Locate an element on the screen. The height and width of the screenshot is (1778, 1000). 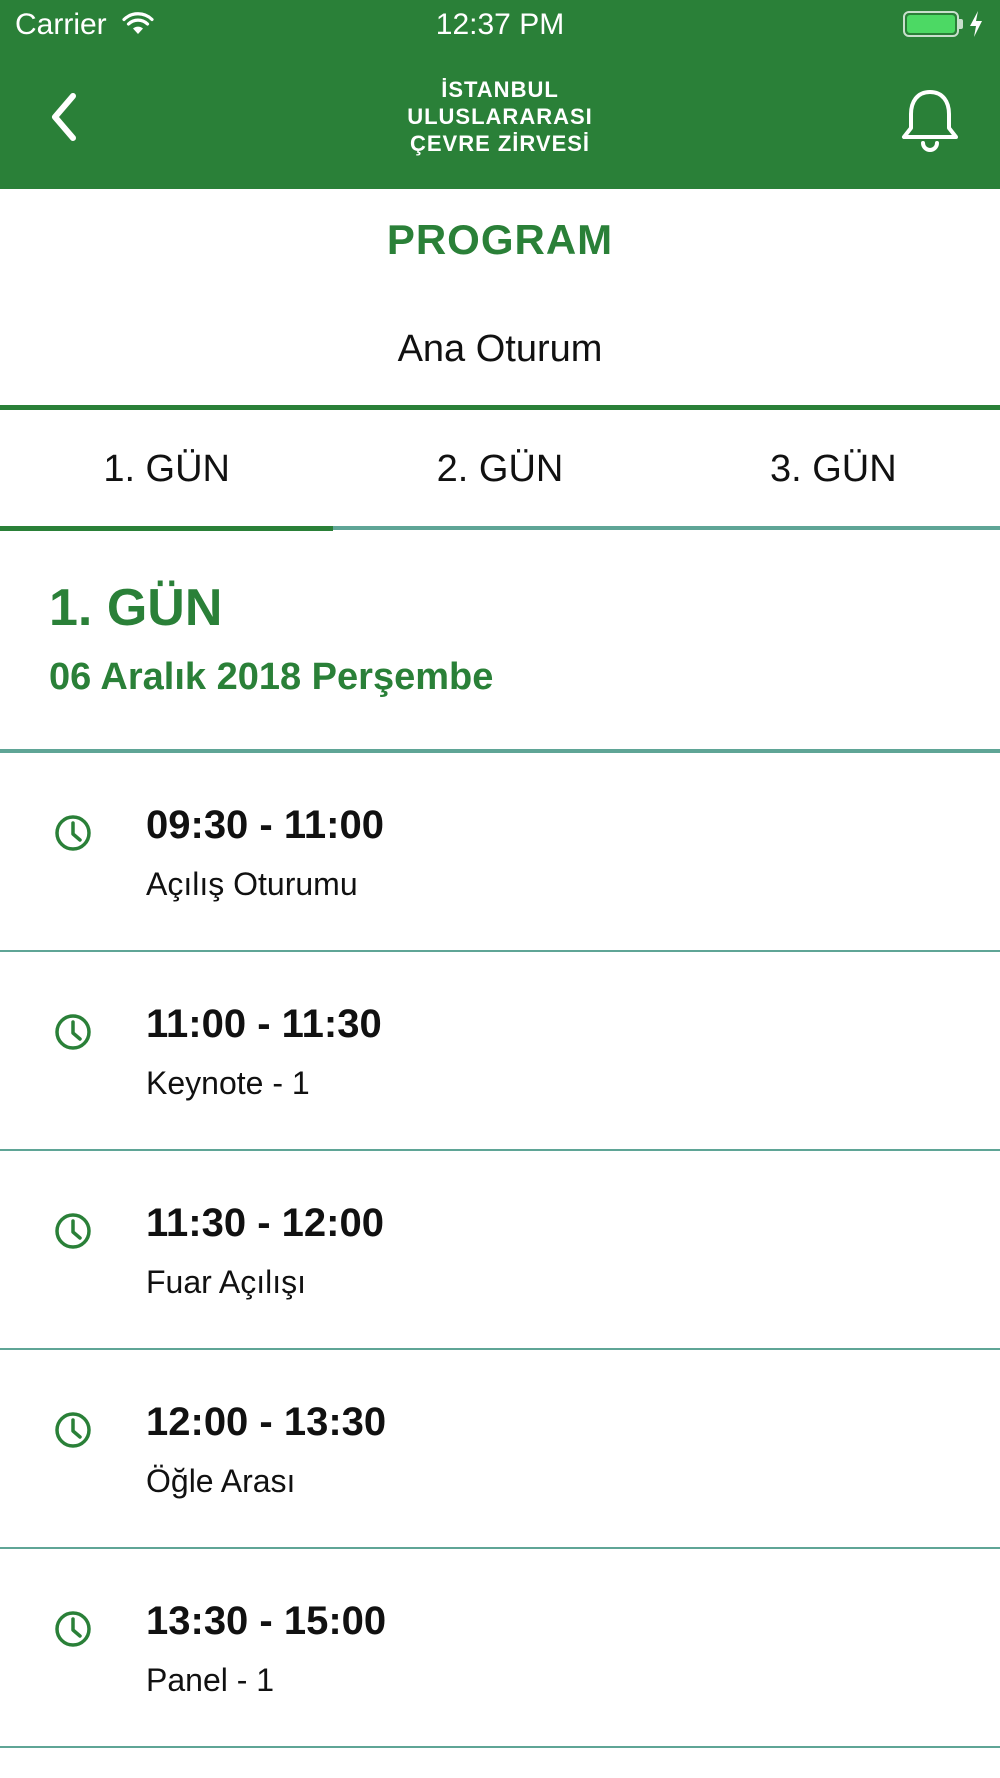
schedule-item: 13:30 - 15:00 Panel - 1 is located at coordinates (500, 1648).